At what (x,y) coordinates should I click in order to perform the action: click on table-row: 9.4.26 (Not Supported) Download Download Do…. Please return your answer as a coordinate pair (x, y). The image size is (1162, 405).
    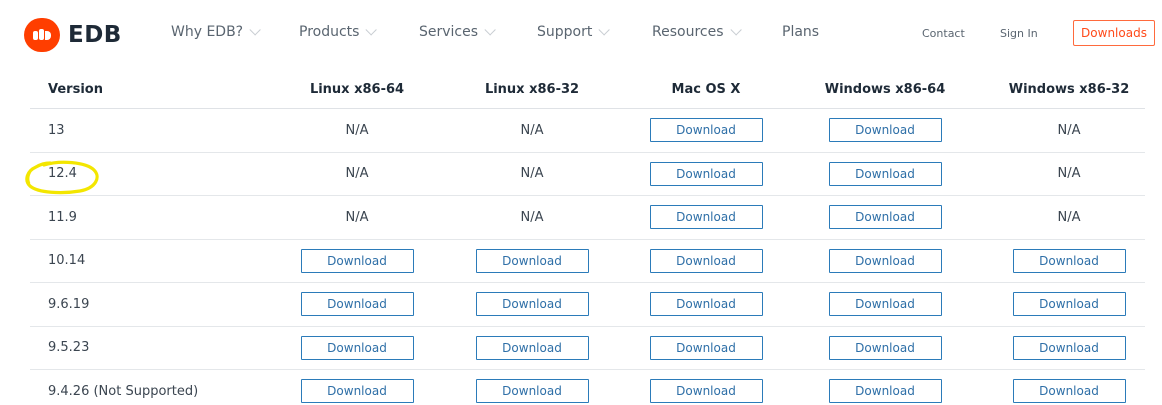
    Looking at the image, I should click on (587, 387).